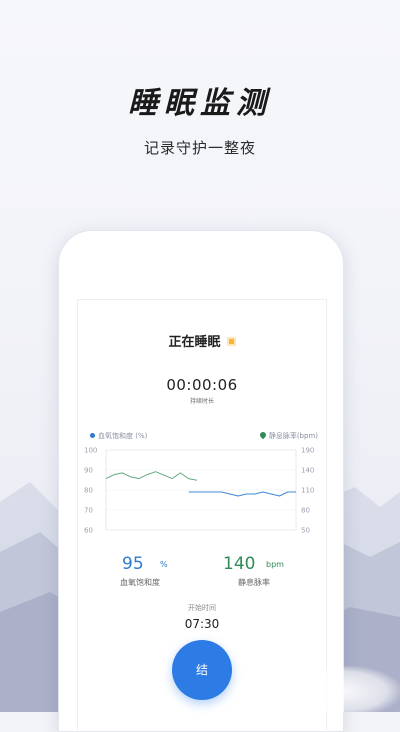 The image size is (400, 732). I want to click on pulse-value: 140, so click(239, 564).